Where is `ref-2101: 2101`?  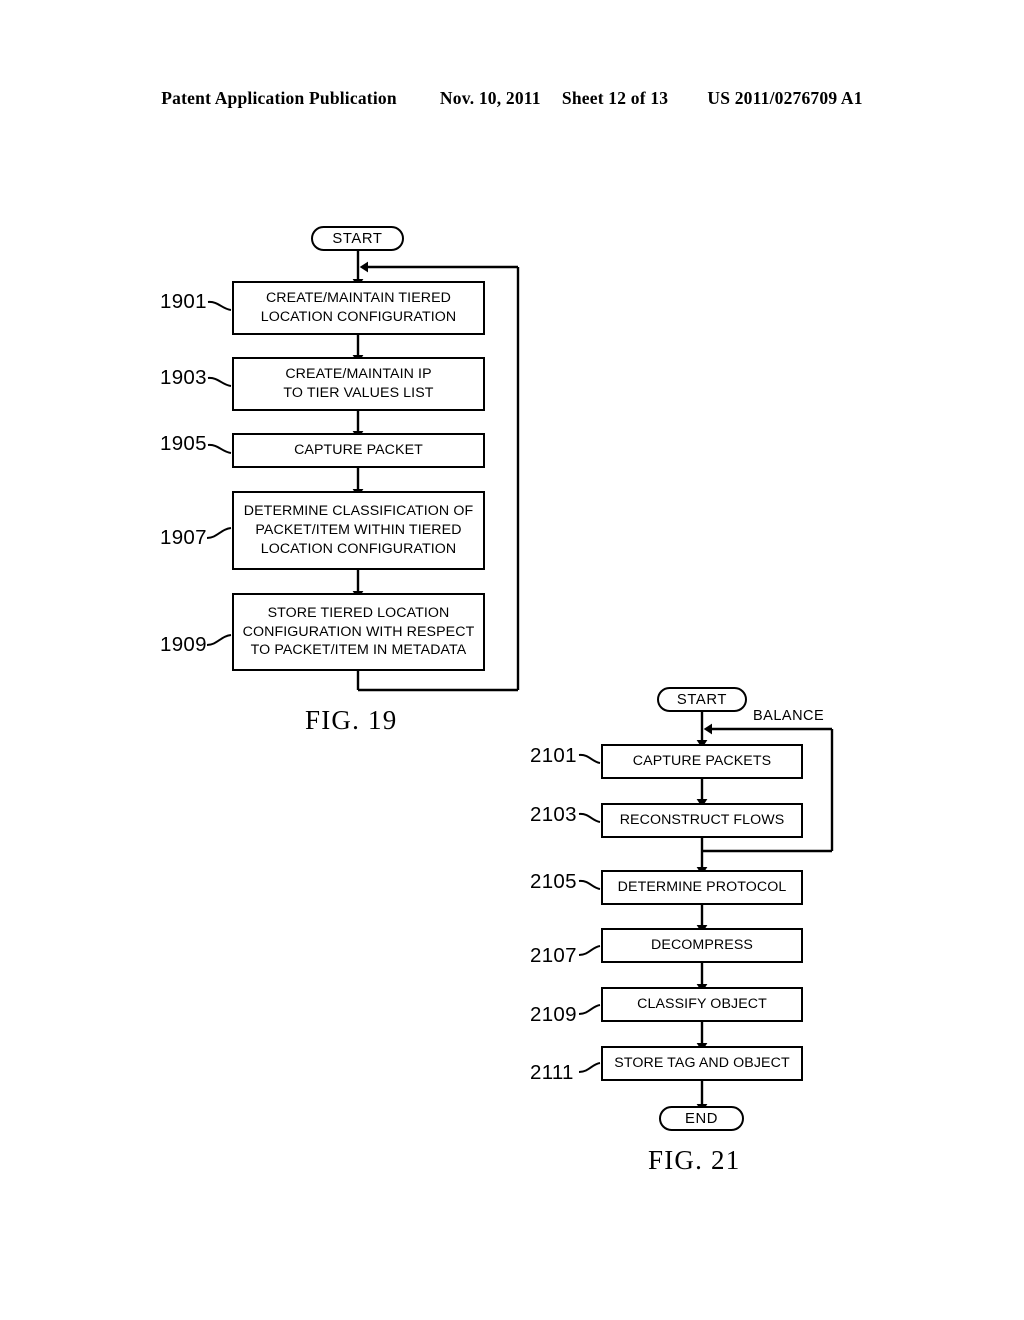 ref-2101: 2101 is located at coordinates (553, 755).